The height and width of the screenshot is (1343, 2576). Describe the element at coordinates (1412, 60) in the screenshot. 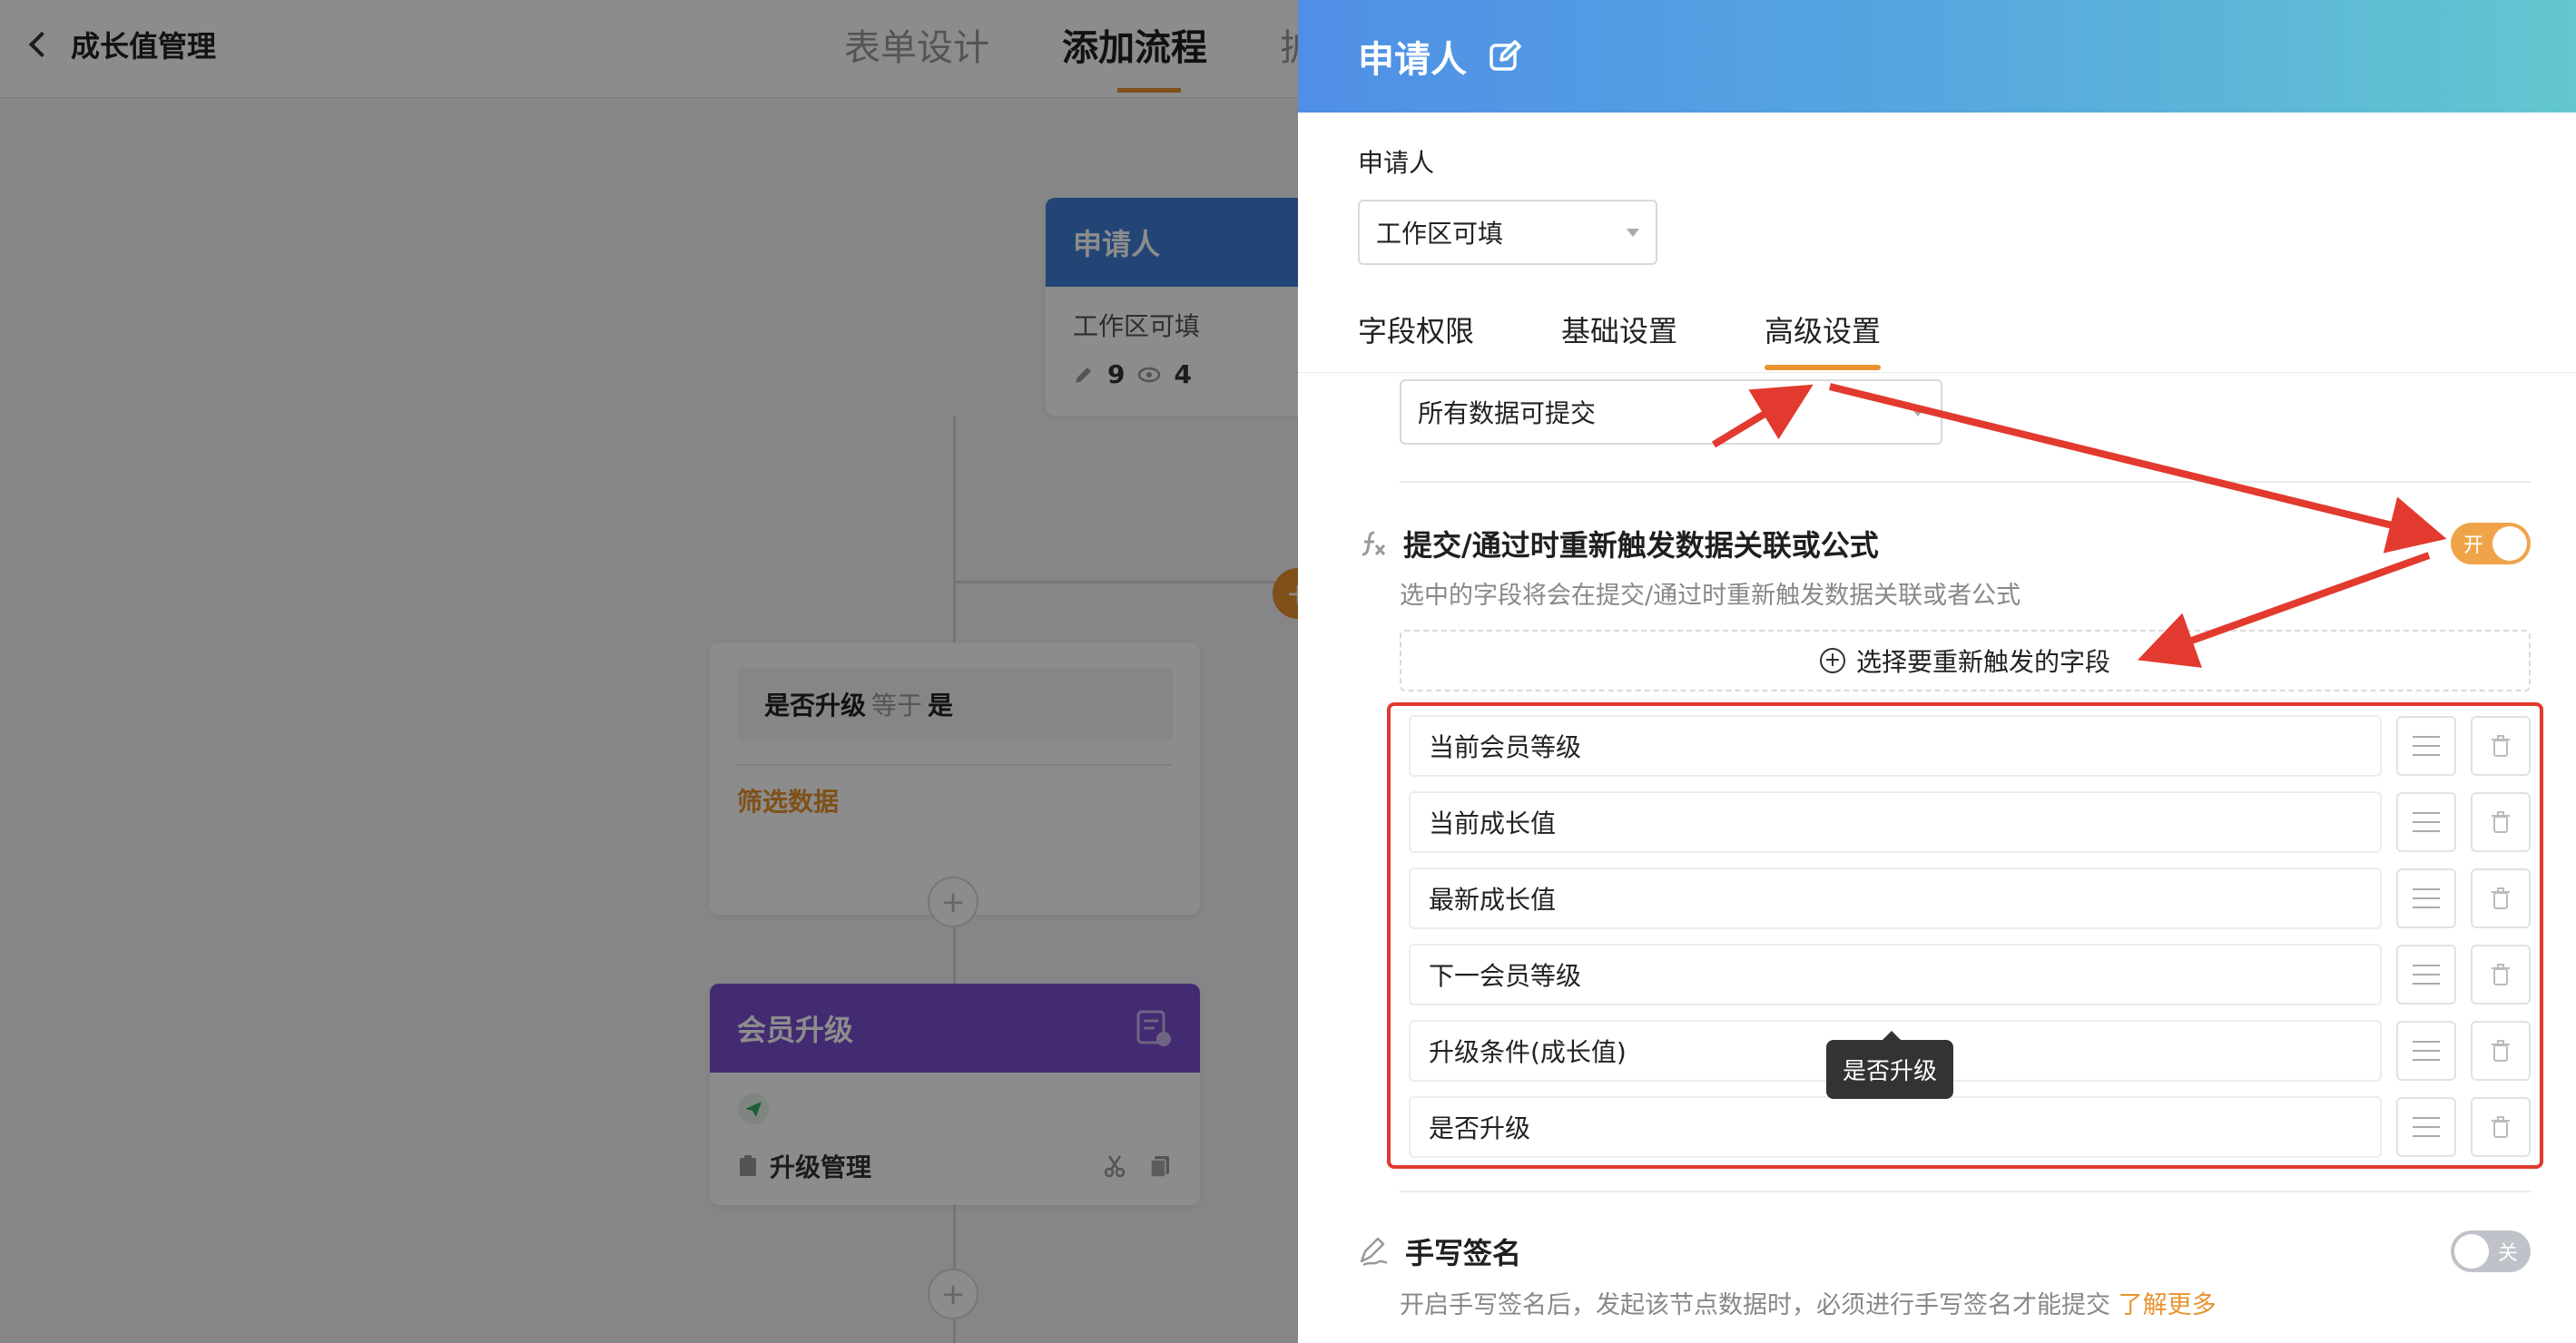

I see `drawer-title: 申请人` at that location.